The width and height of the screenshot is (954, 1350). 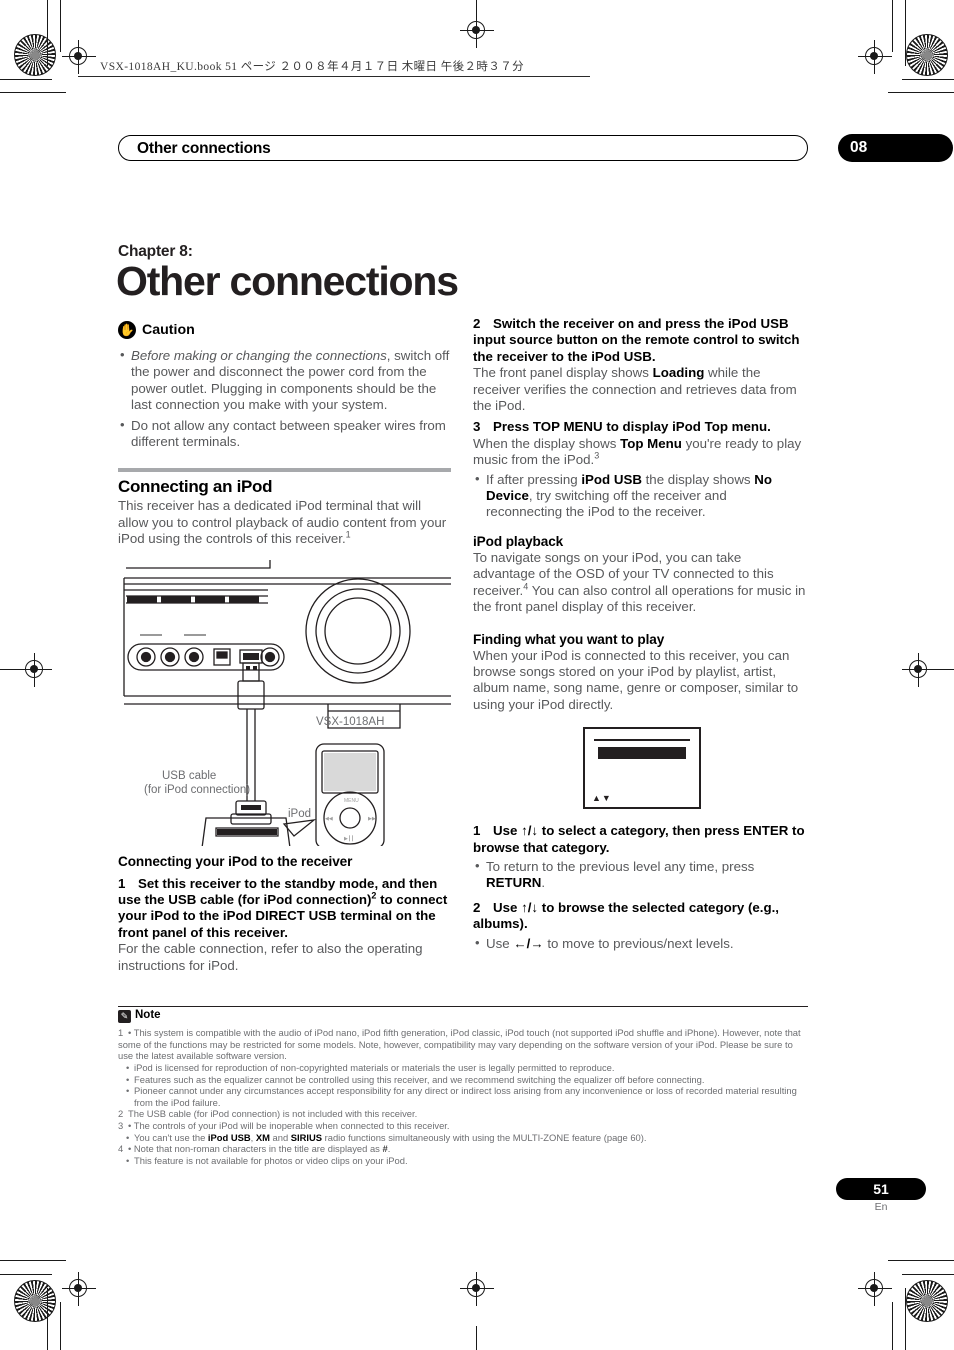 What do you see at coordinates (463, 1007) in the screenshot?
I see `footnotes-rule` at bounding box center [463, 1007].